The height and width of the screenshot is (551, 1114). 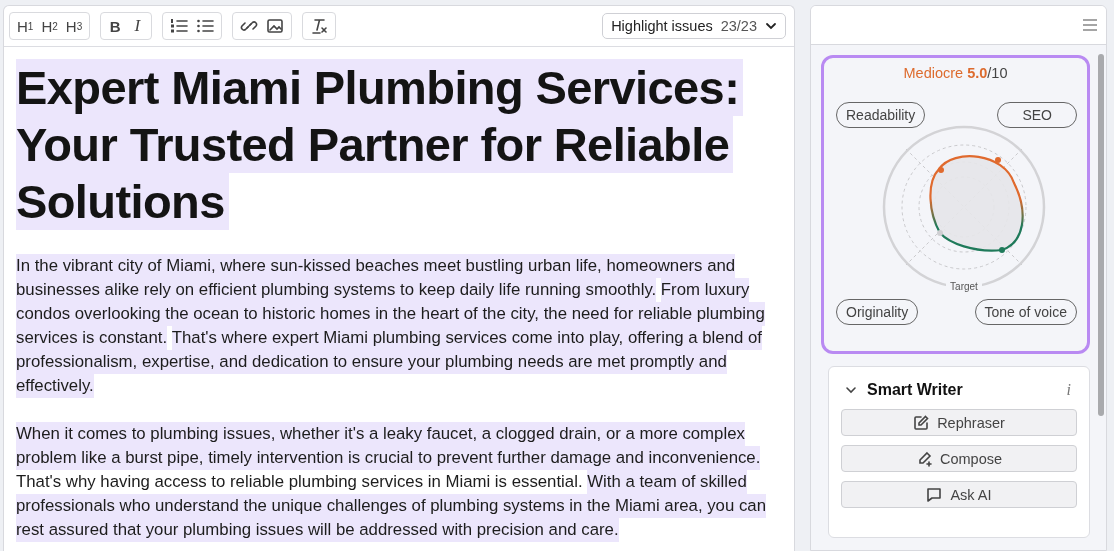 I want to click on highlighted-text: problem like a burst pipe, timely intervention is crucial to prevent further damage and inconvenience., so click(x=388, y=458).